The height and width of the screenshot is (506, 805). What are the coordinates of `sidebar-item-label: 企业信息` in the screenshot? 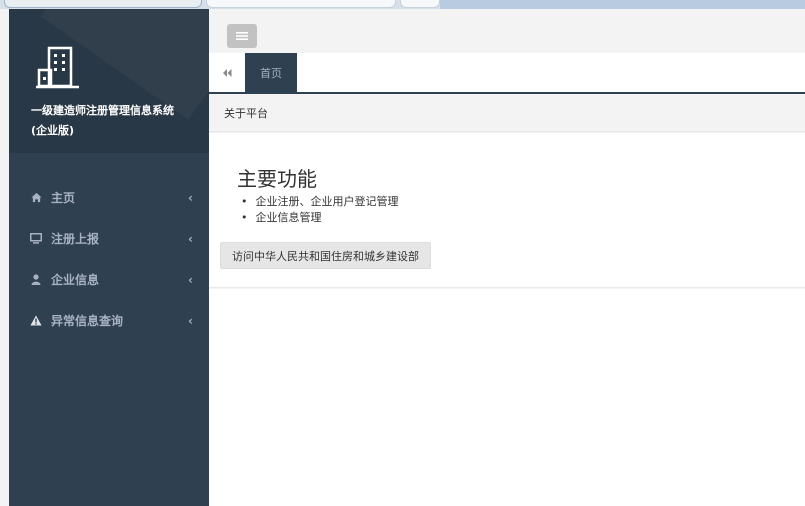 It's located at (75, 280).